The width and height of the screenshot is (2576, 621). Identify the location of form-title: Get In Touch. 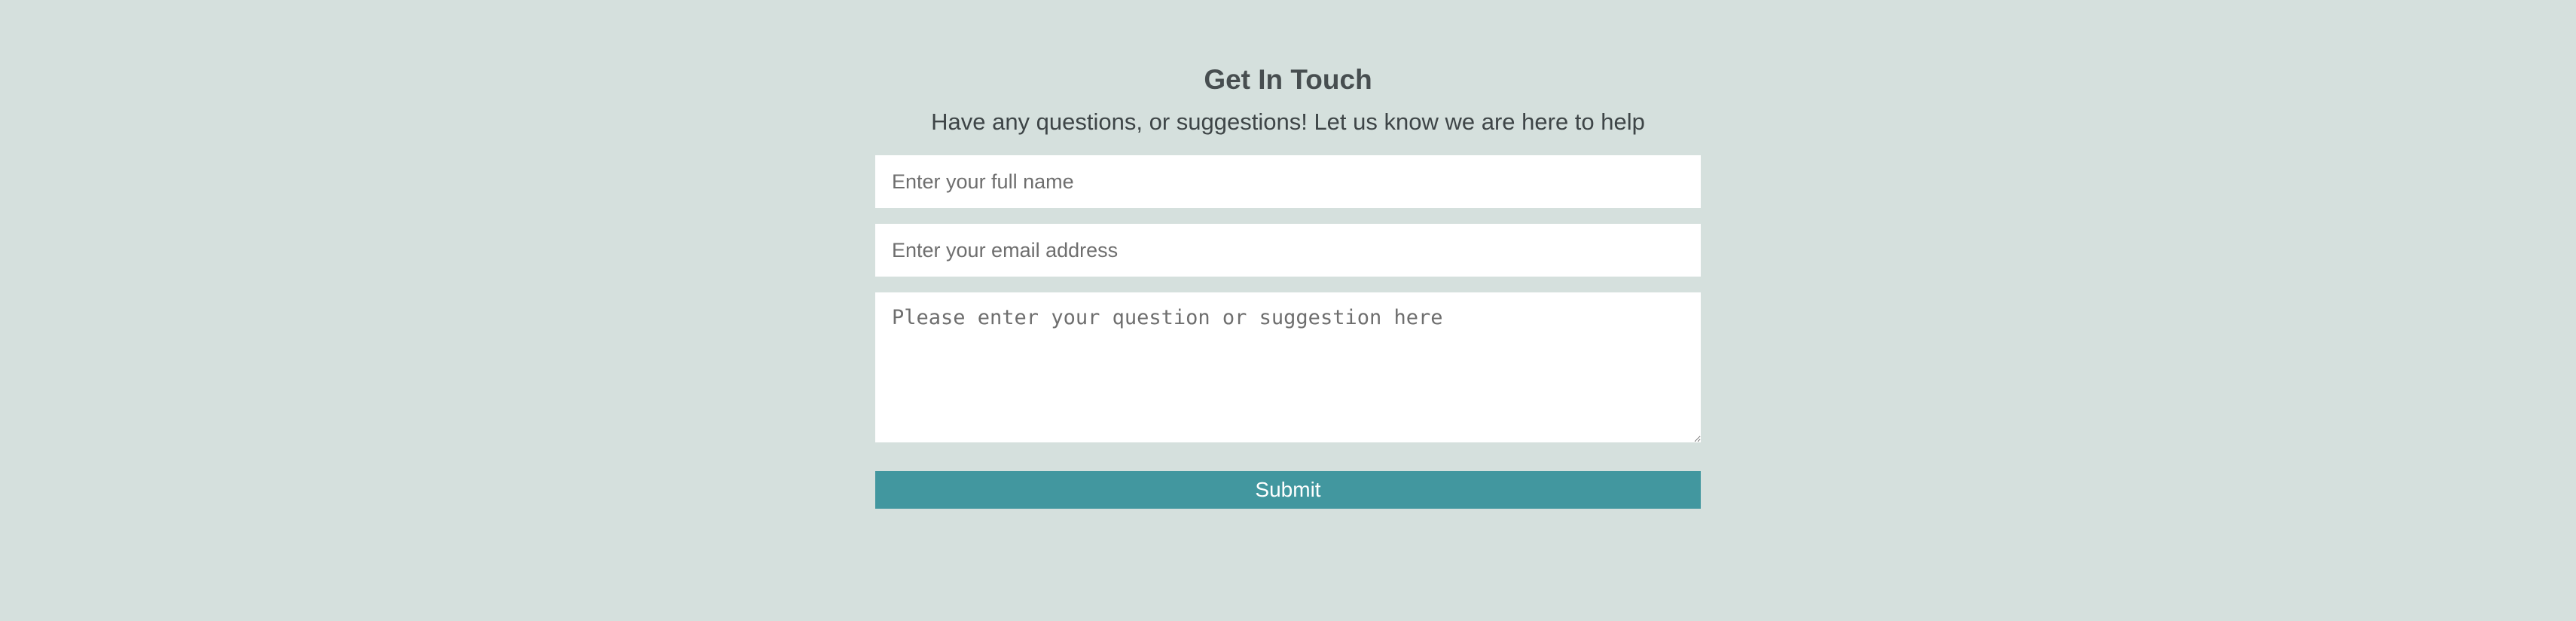
(1288, 79).